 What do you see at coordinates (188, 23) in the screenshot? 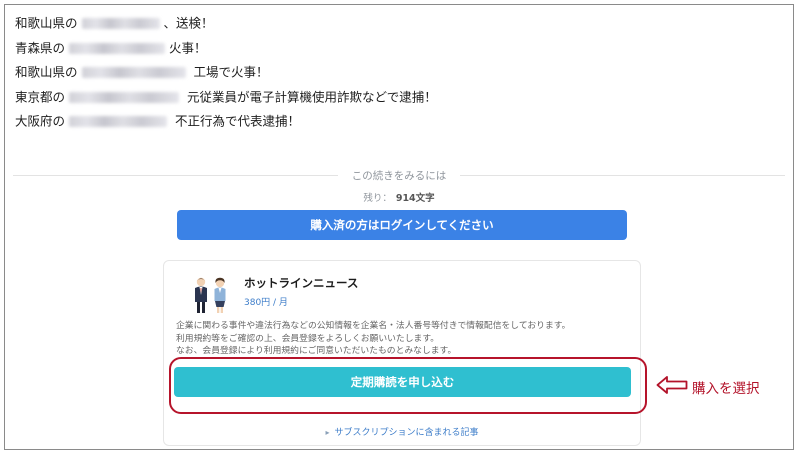
I see `news-suffix: 、送検！` at bounding box center [188, 23].